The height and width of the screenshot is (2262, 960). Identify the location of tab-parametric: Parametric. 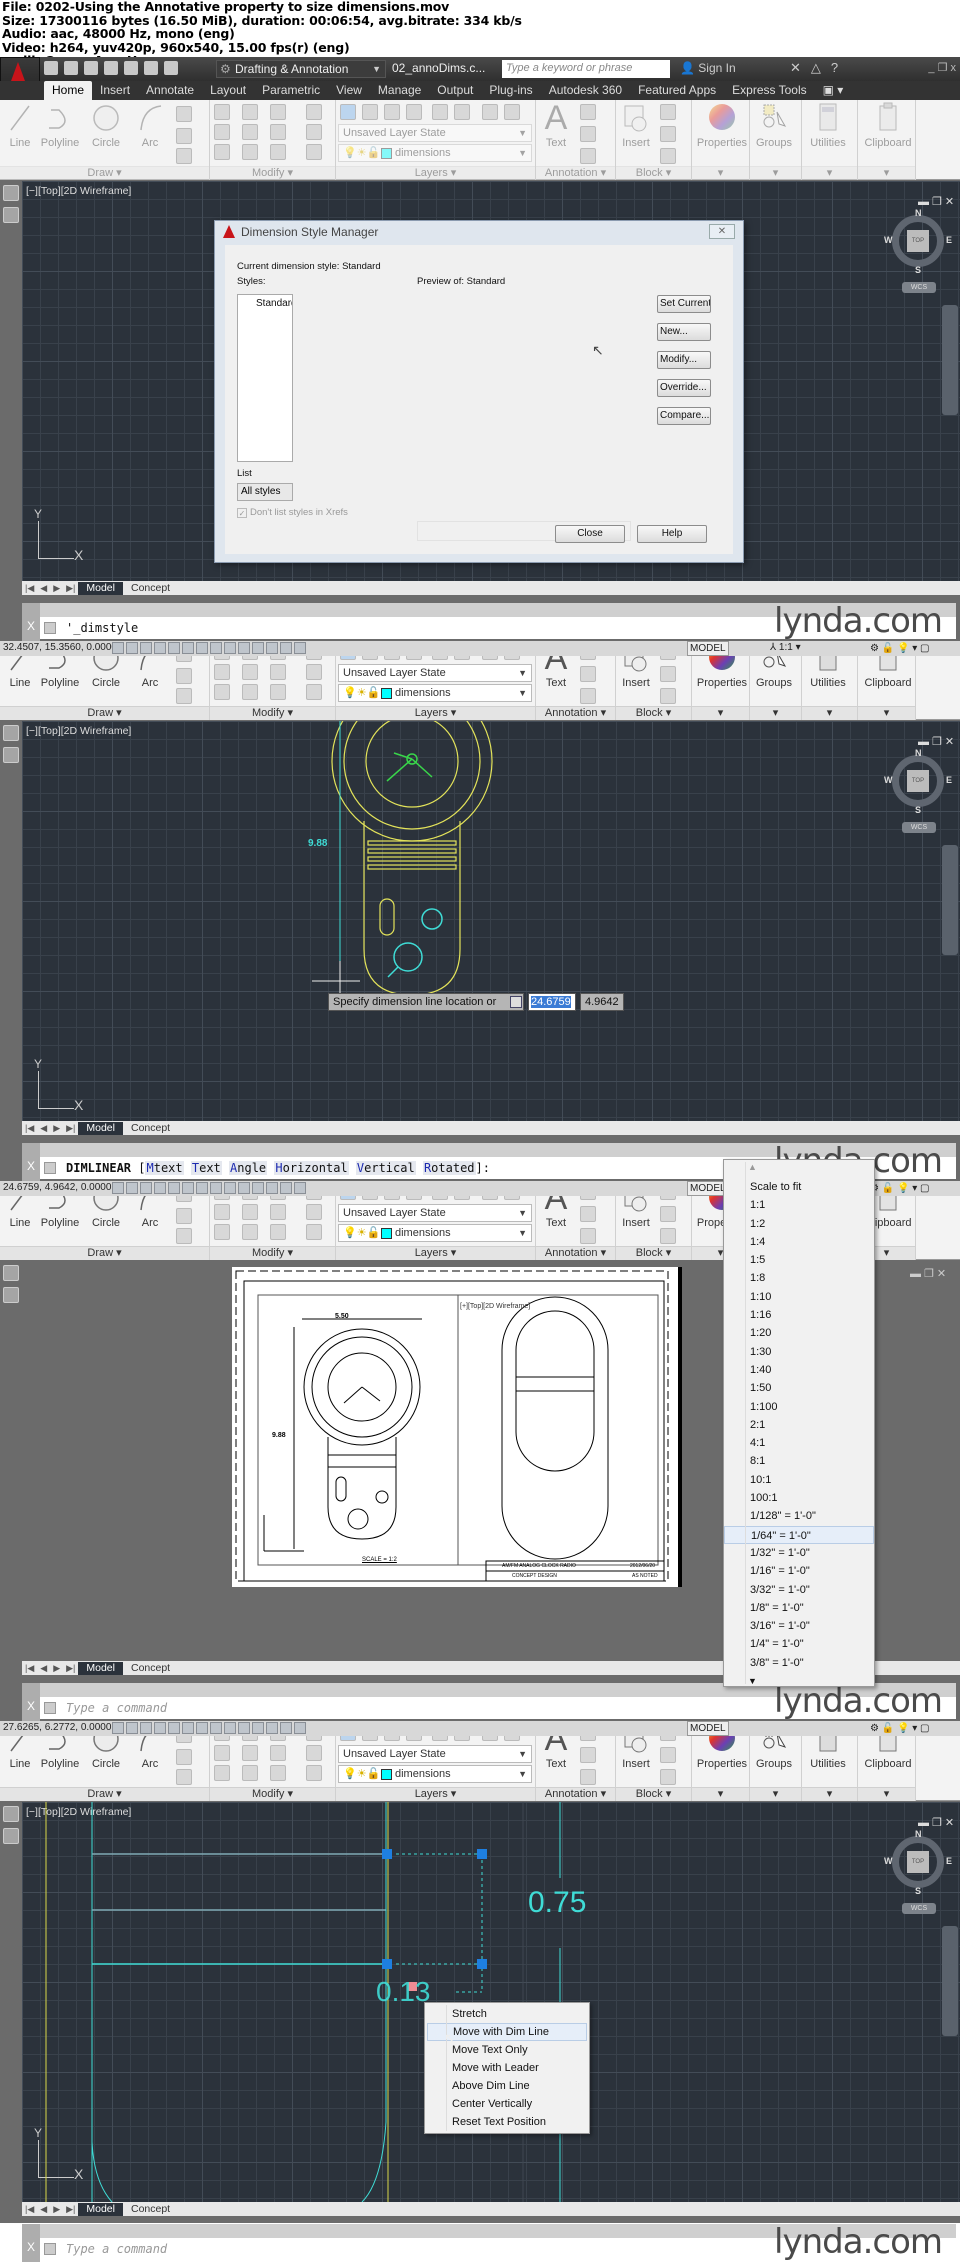
(291, 90).